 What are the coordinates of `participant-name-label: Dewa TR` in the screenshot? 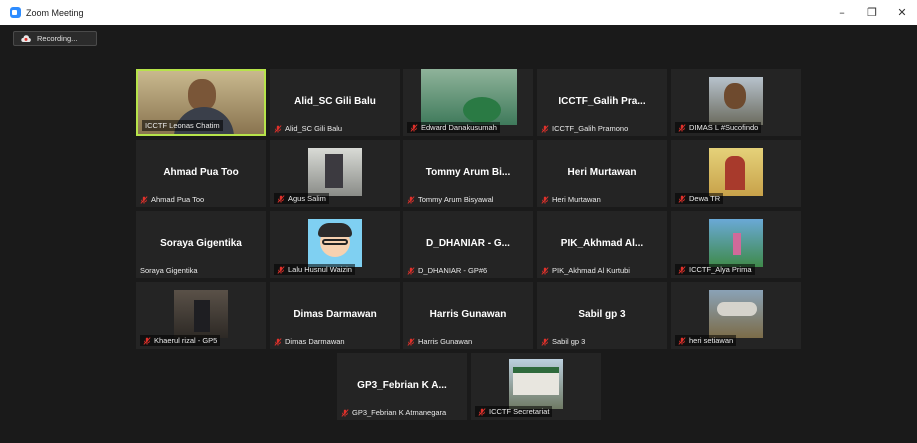 It's located at (736, 198).